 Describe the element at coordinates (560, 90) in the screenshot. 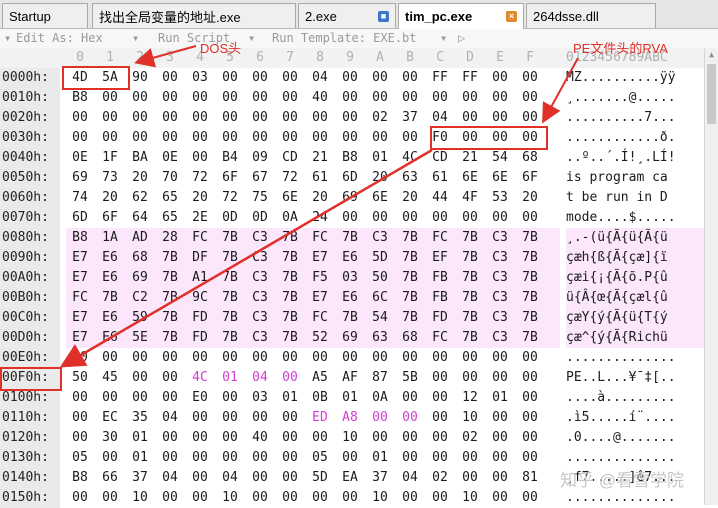

I see `pe-rva-arrow` at that location.